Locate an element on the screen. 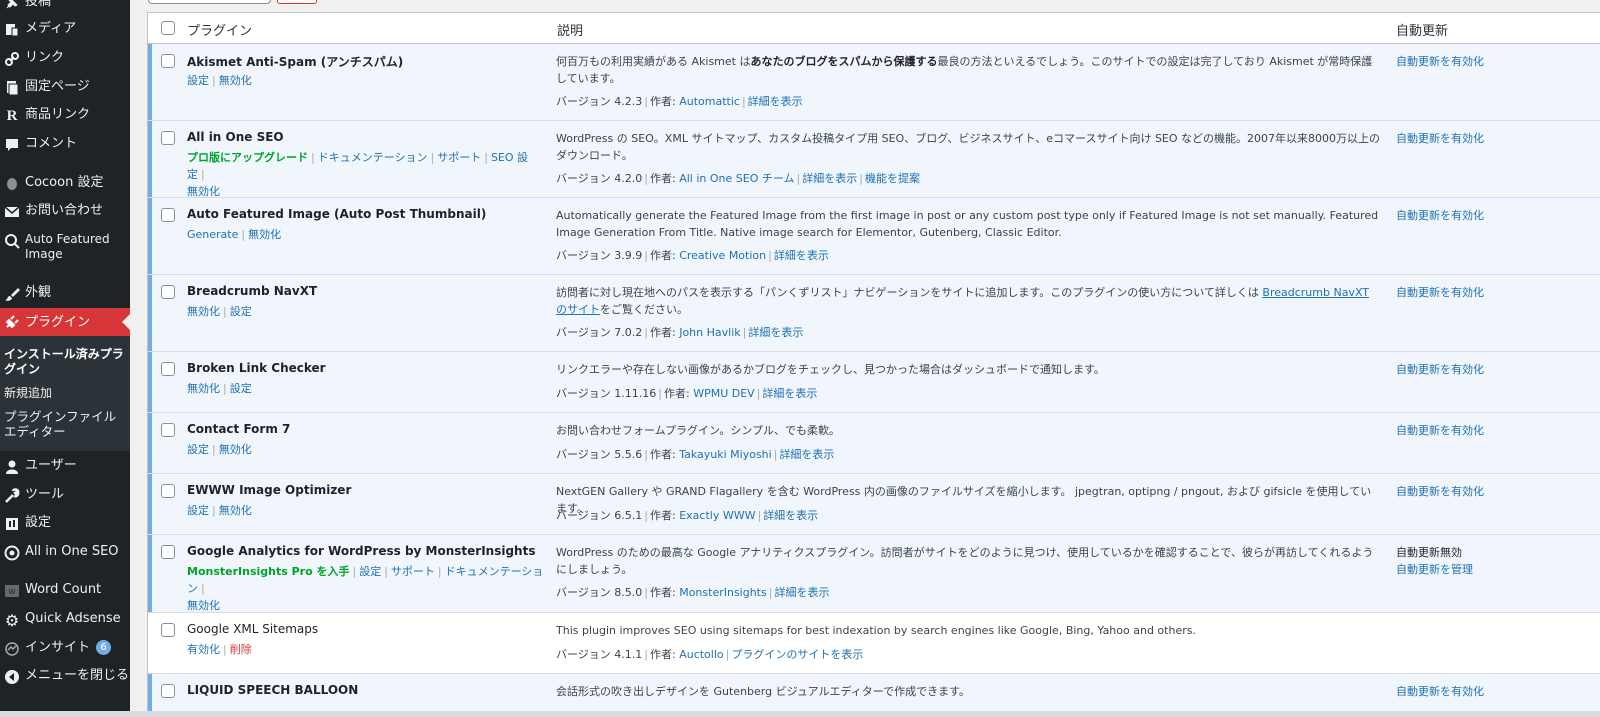 This screenshot has height=717, width=1600. menu-comments: コメント is located at coordinates (65, 145).